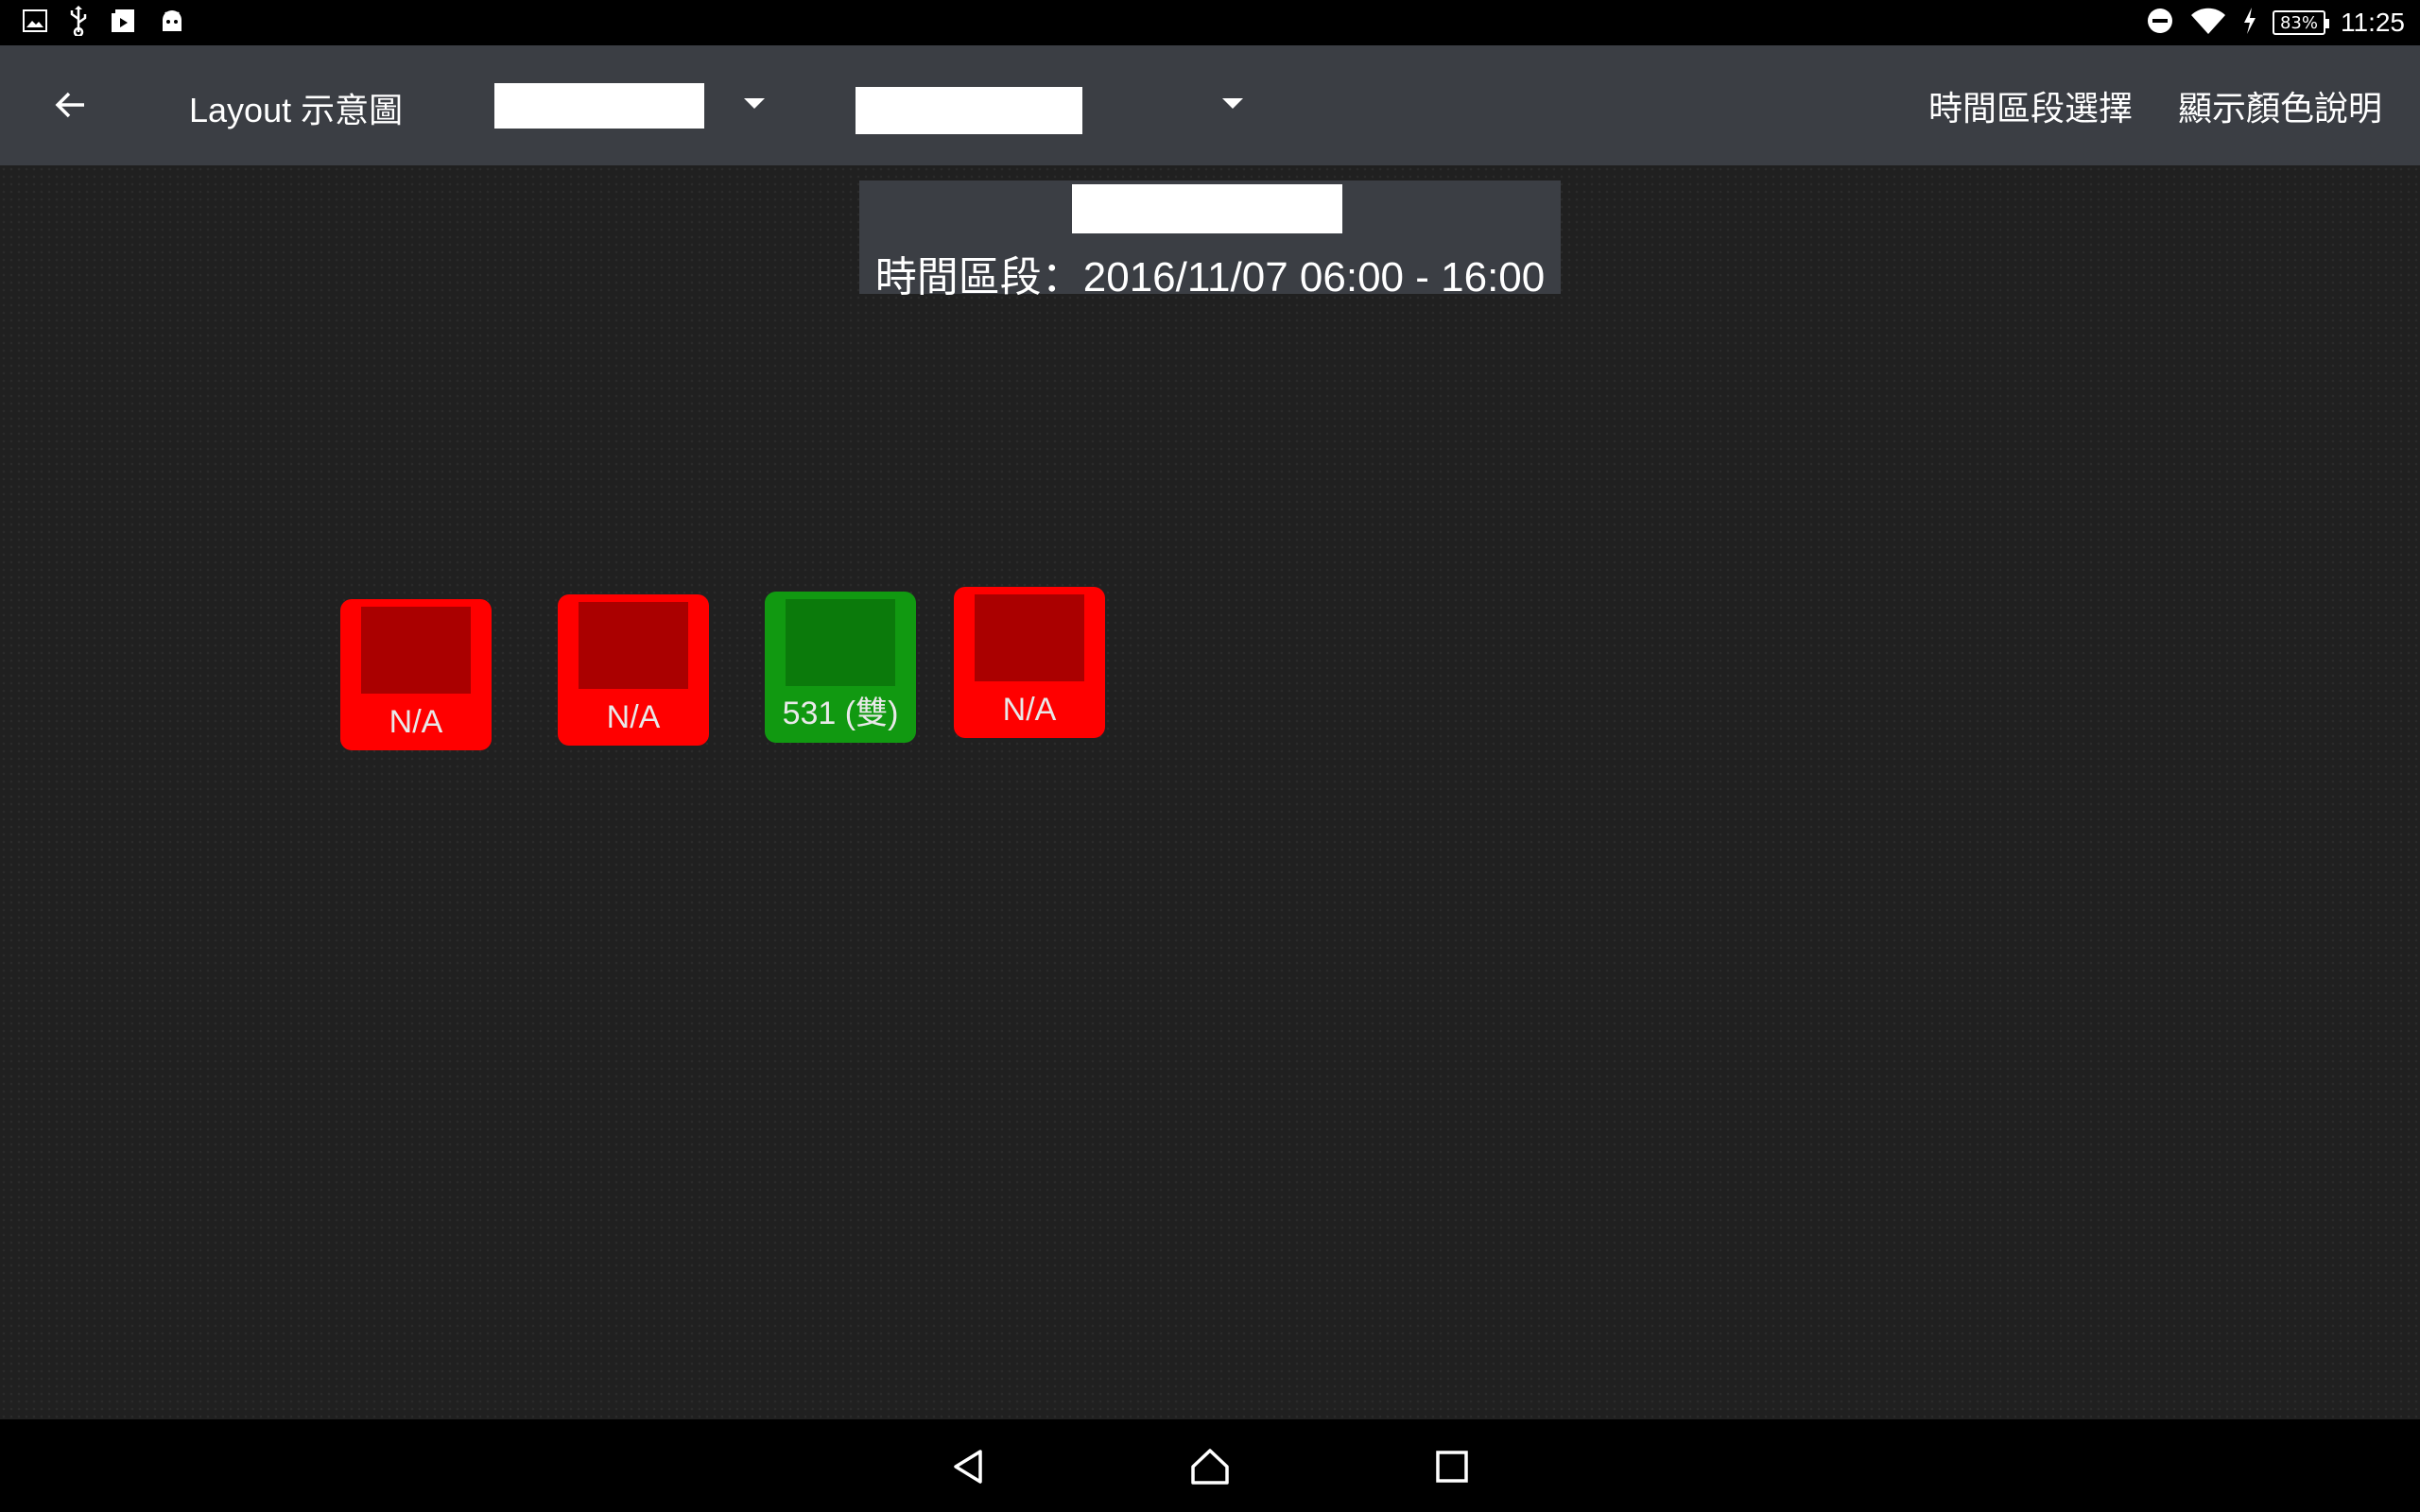 The width and height of the screenshot is (2420, 1512). I want to click on line-select-dropdown, so click(599, 106).